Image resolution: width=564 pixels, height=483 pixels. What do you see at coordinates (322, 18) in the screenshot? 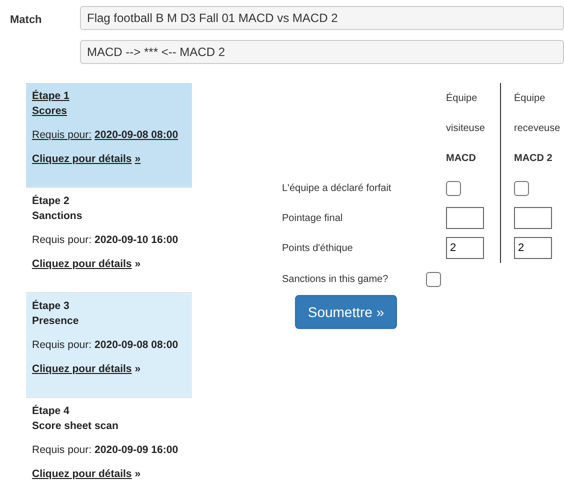
I see `match-title-field: Flag football B M D3 Fall 01 MACD vs MACD 2` at bounding box center [322, 18].